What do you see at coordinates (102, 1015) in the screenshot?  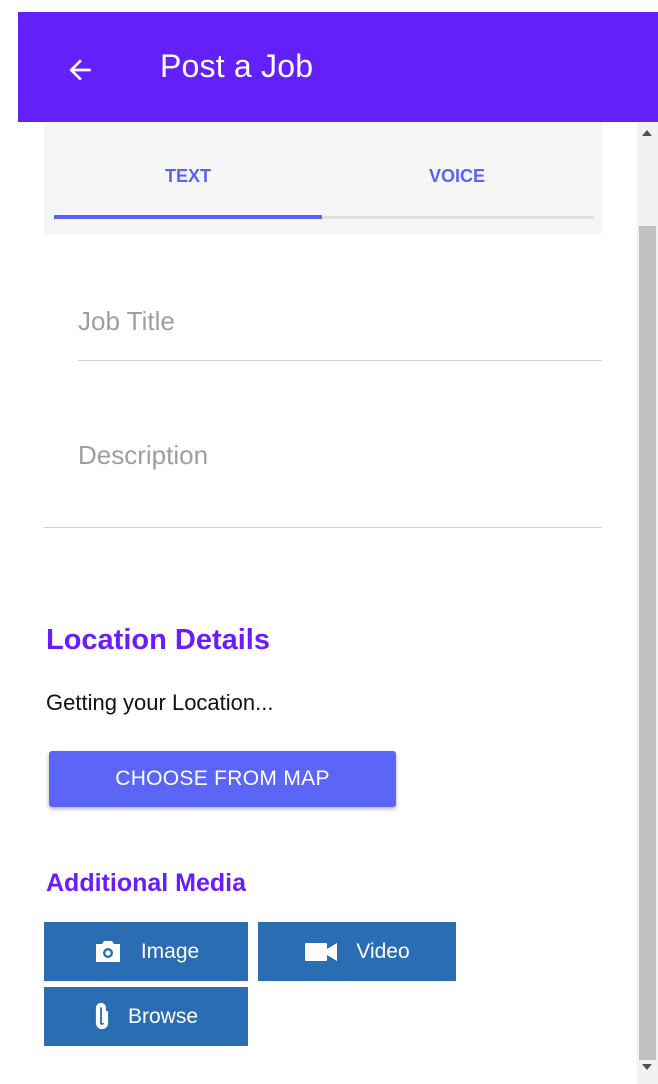 I see `paperclip-icon` at bounding box center [102, 1015].